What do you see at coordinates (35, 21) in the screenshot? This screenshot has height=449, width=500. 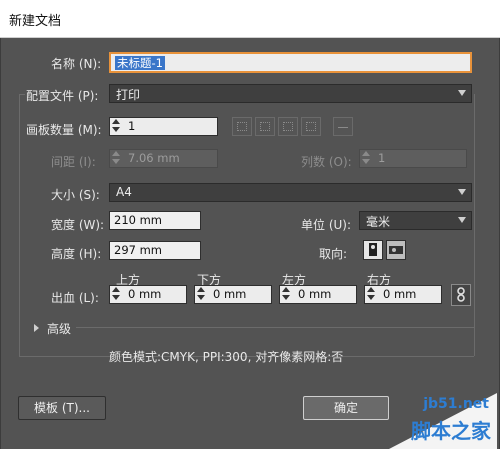 I see `window-title: 新建文档` at bounding box center [35, 21].